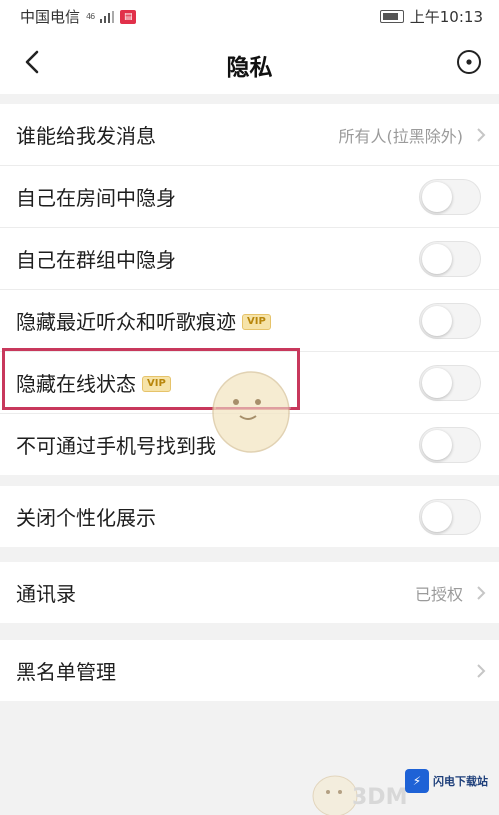  Describe the element at coordinates (128, 16) in the screenshot. I see `notification-icon: ▤` at that location.